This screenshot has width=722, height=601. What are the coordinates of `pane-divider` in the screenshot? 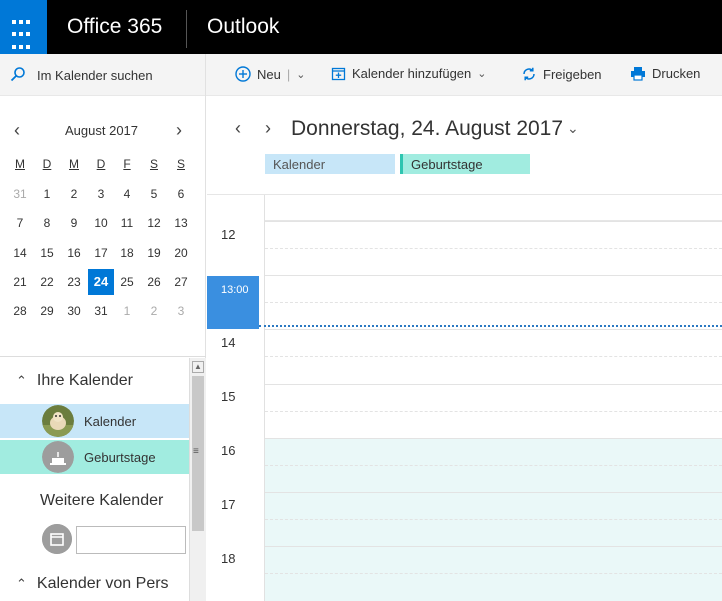 It's located at (103, 356).